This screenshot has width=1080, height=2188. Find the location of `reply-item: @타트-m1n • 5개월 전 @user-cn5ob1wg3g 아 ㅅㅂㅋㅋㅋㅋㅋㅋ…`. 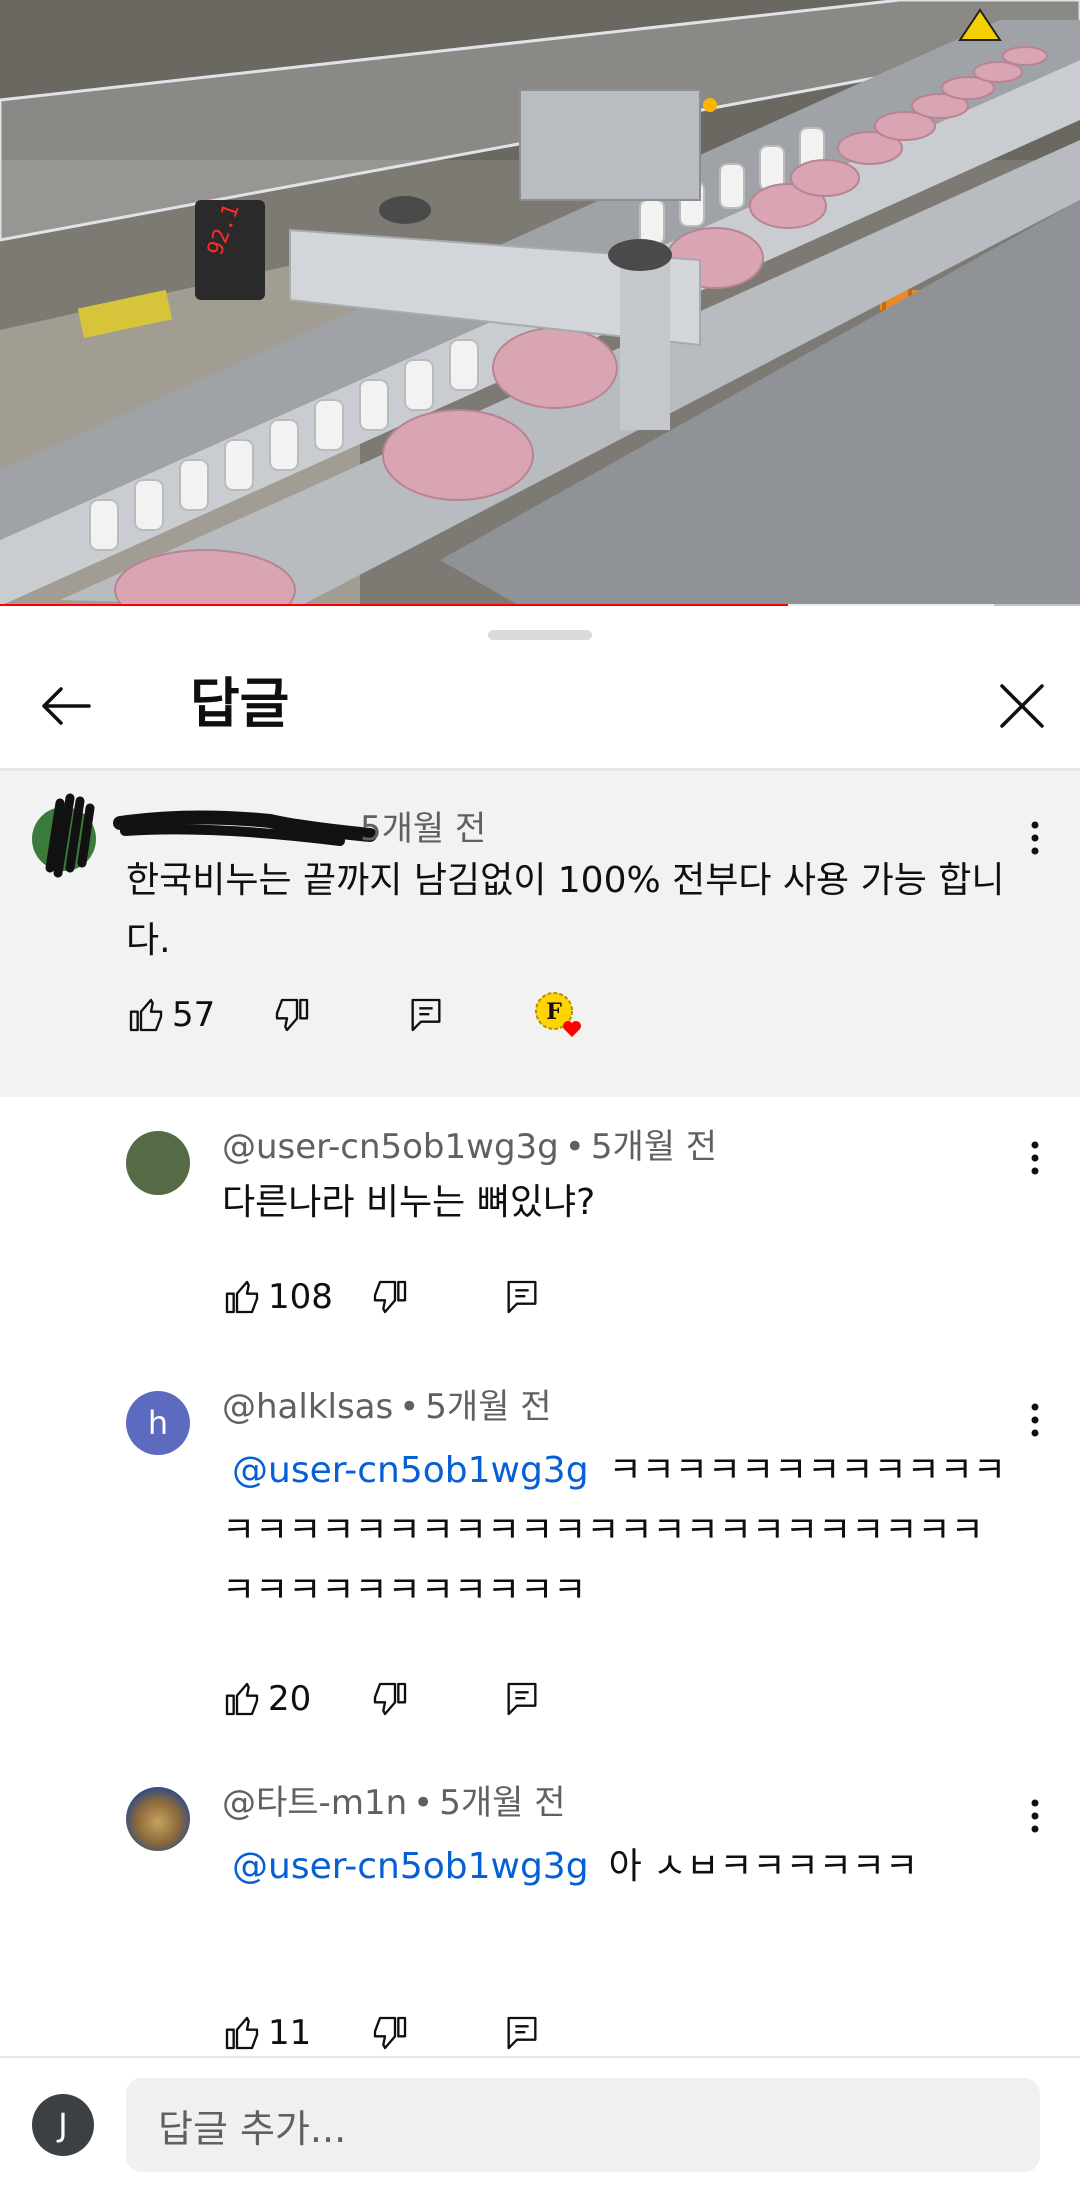

reply-item: @타트-m1n • 5개월 전 @user-cn5ob1wg3g 아 ㅅㅂㅋㅋㅋㅋㅋㅋ… is located at coordinates (540, 1909).